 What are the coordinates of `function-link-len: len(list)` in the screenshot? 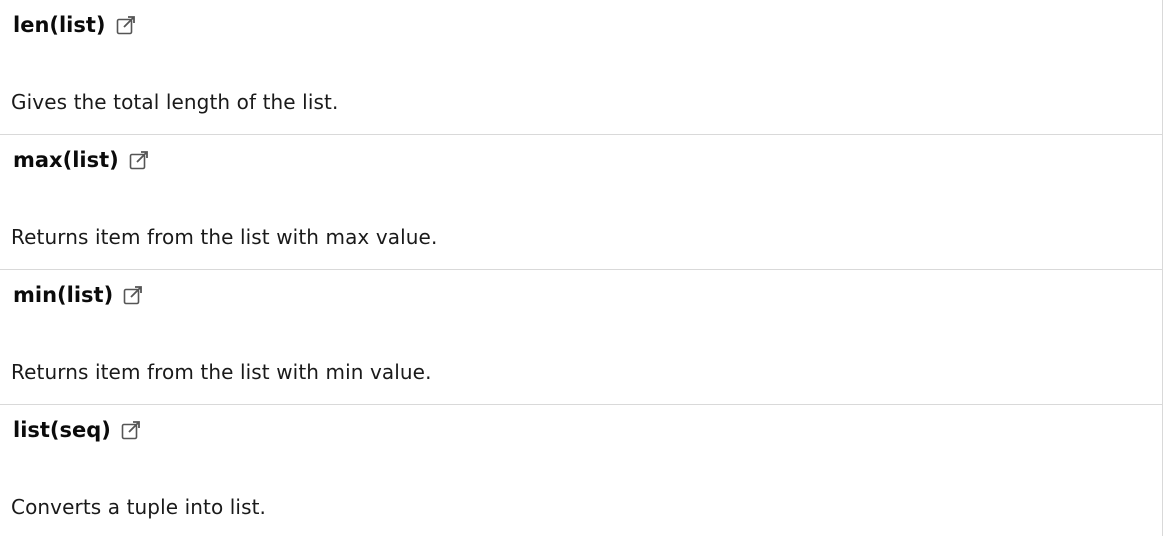 It's located at (74, 25).